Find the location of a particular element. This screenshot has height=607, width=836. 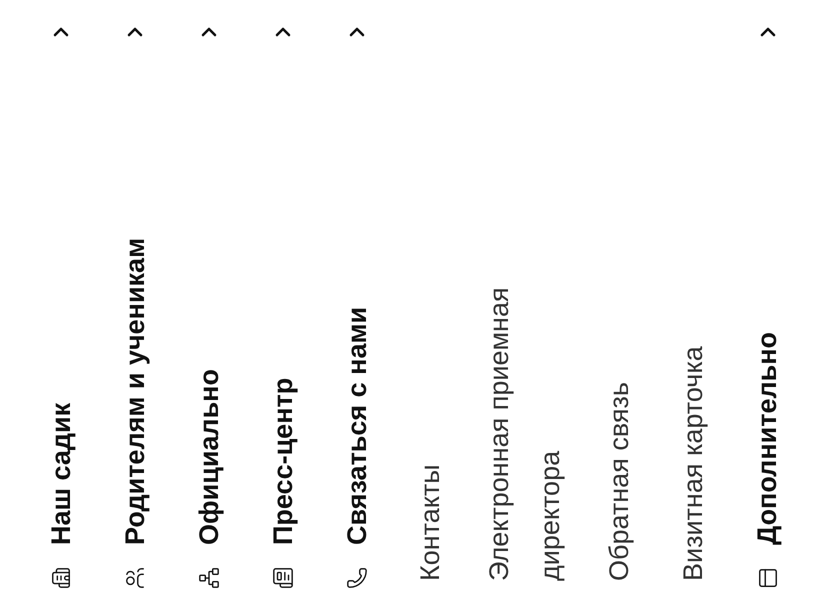

menu-link: Обратная связь is located at coordinates (620, 481).